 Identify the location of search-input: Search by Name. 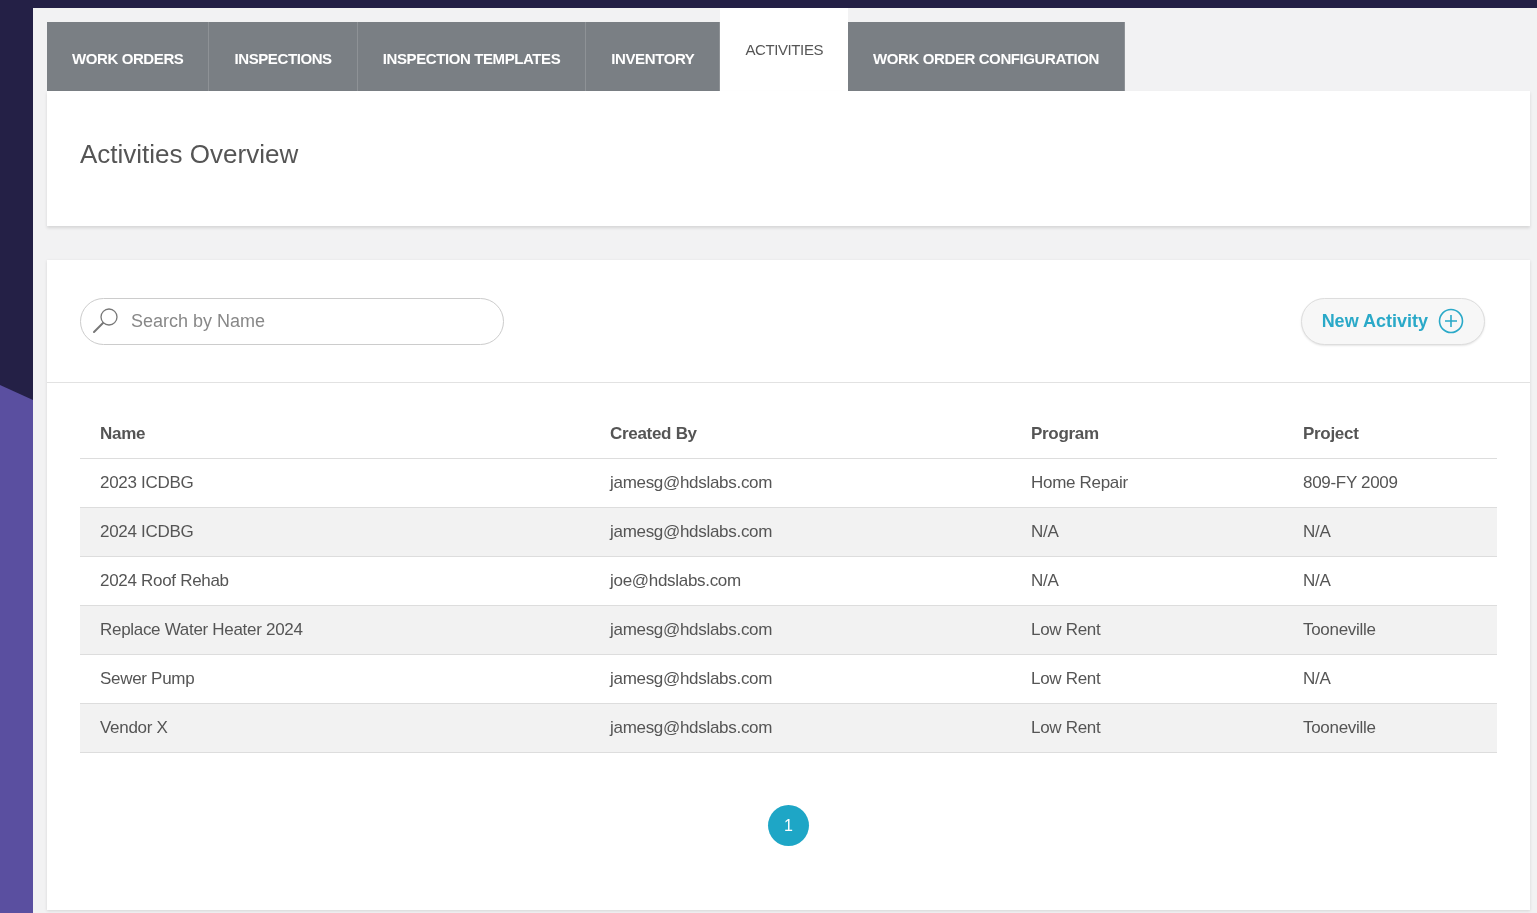
(316, 321).